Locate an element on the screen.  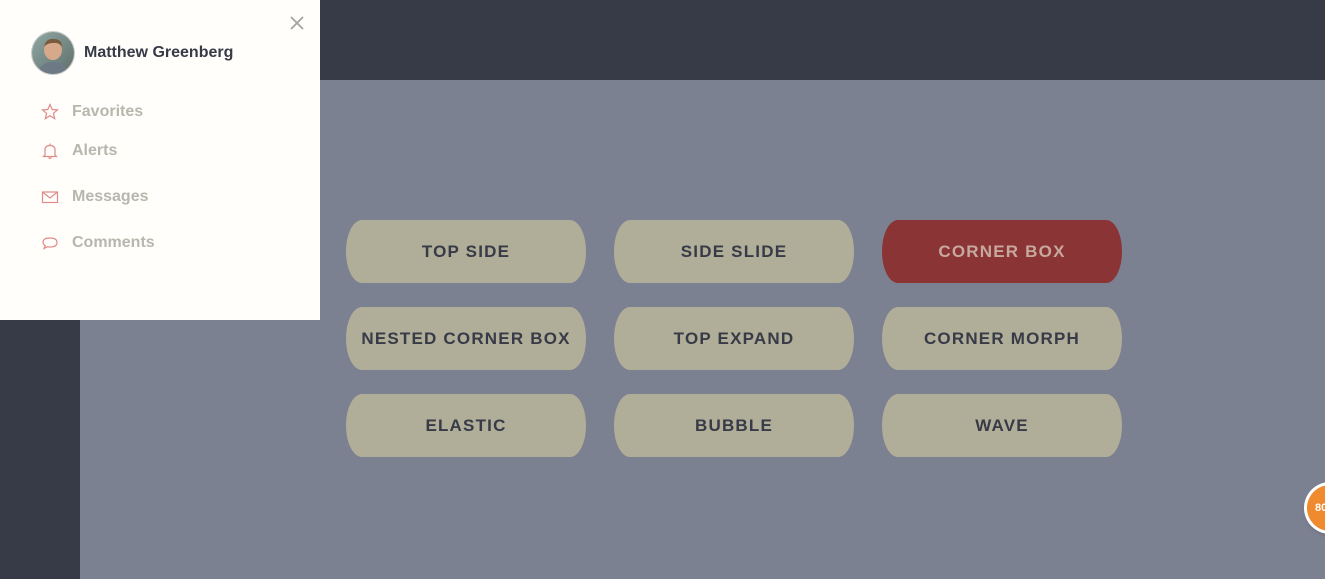
effect-button-nested-corner-box: NESTED CORNER BOX is located at coordinates (466, 338).